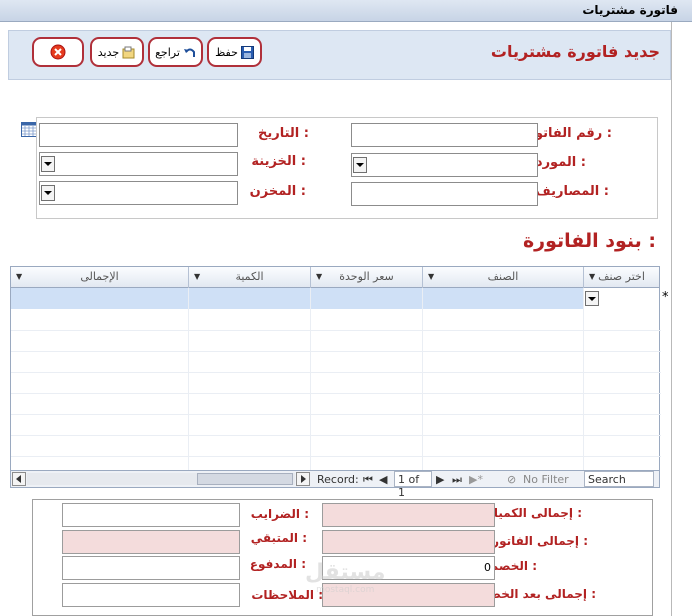 The image size is (692, 616). What do you see at coordinates (681, 319) in the screenshot?
I see `window-right-edge` at bounding box center [681, 319].